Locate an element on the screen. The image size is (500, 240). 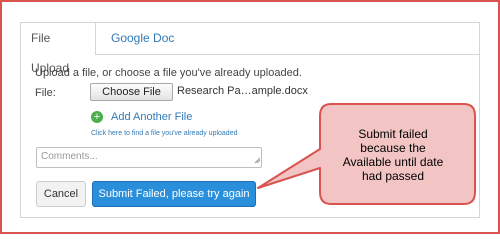
callout-line: Available until date is located at coordinates (393, 162).